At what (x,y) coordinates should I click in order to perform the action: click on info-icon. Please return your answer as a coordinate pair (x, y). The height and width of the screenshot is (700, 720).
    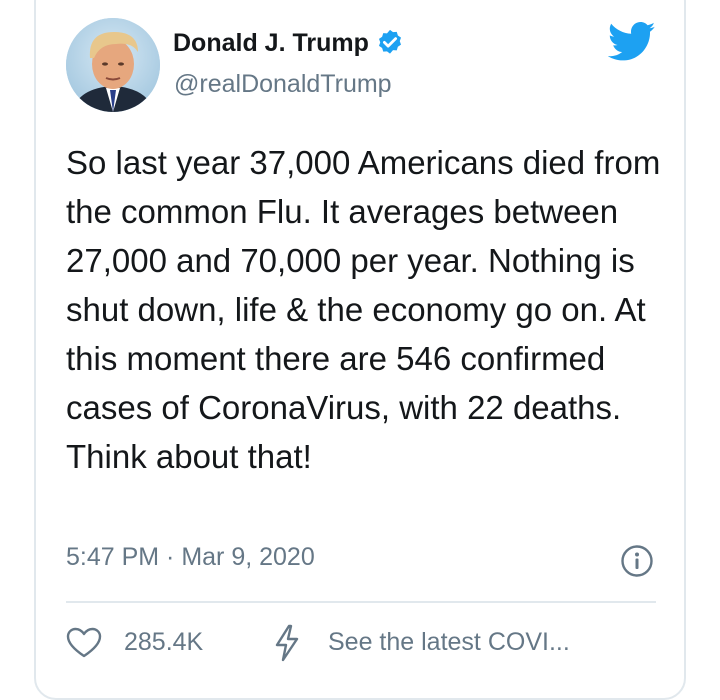
    Looking at the image, I should click on (637, 561).